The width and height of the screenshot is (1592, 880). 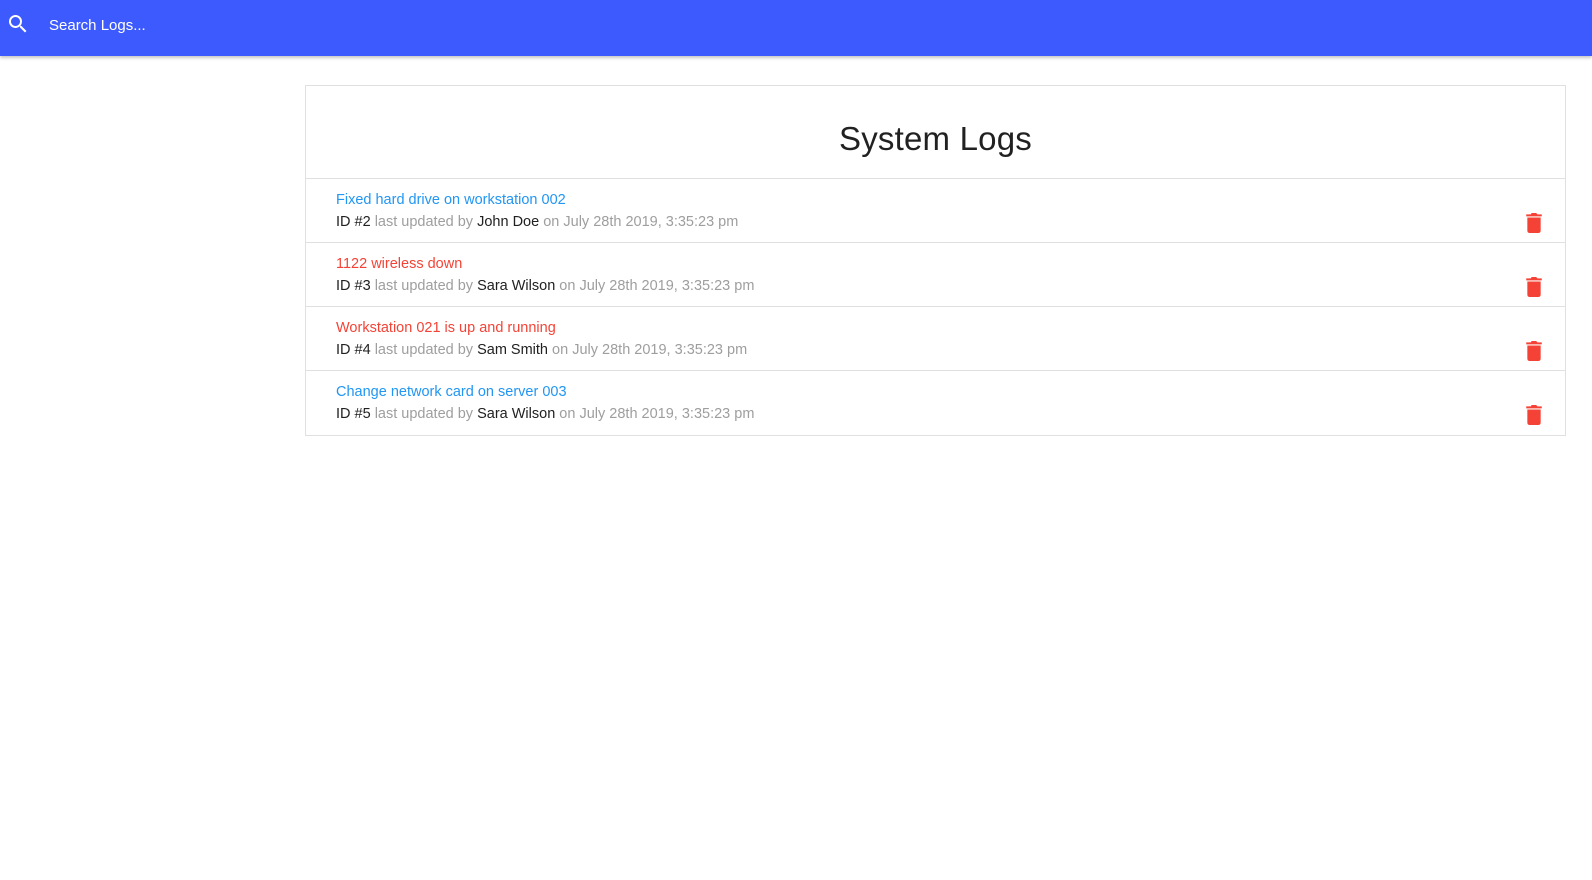 I want to click on collection-header: System Logs, so click(x=935, y=132).